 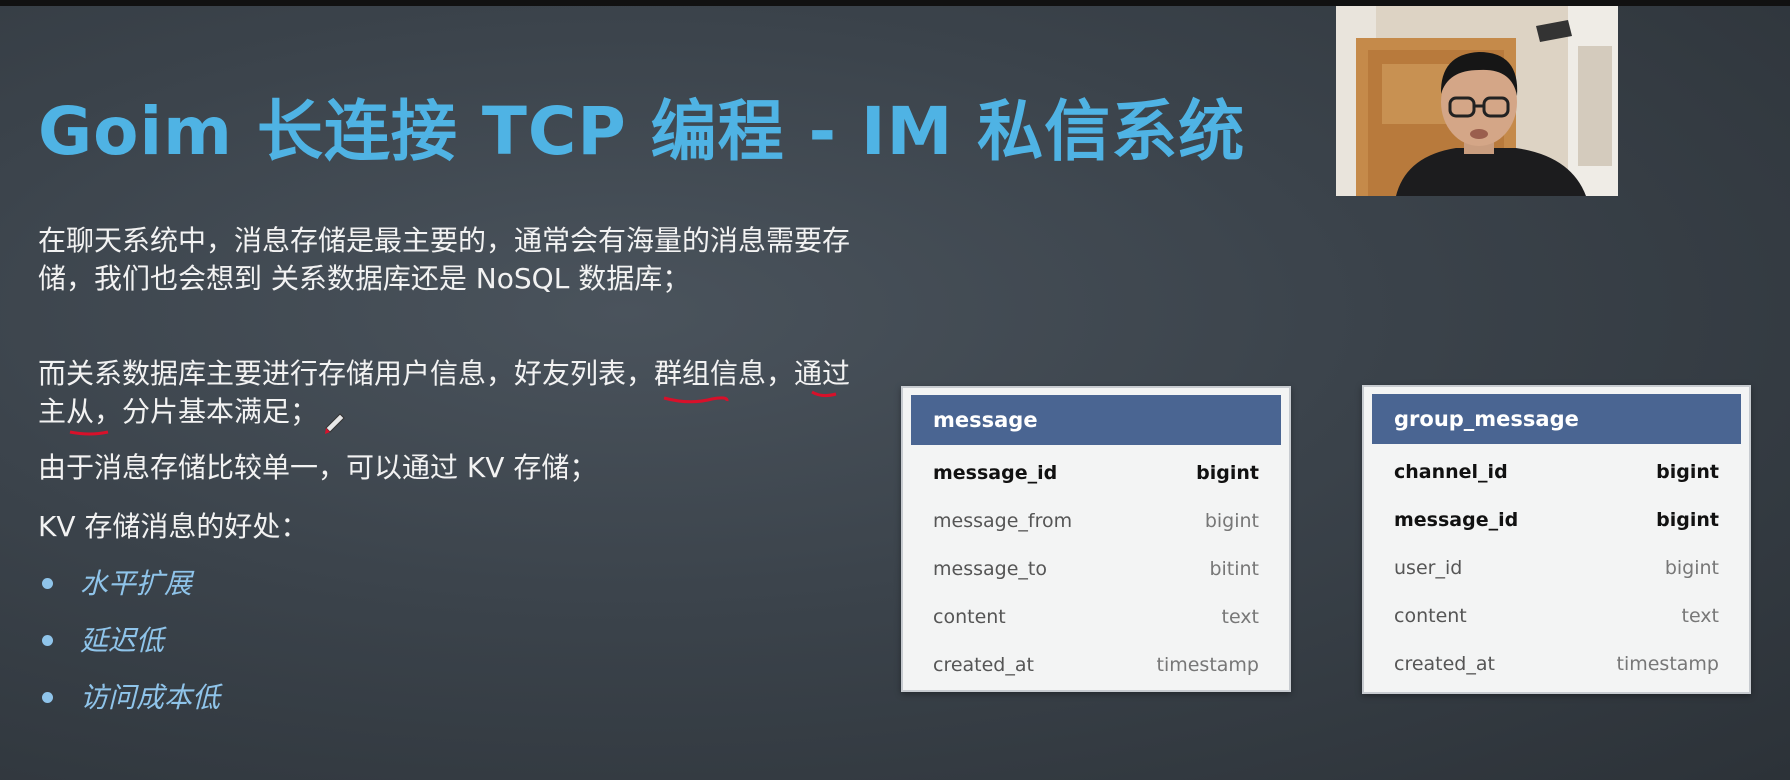 I want to click on presenter-webcam, so click(x=1477, y=101).